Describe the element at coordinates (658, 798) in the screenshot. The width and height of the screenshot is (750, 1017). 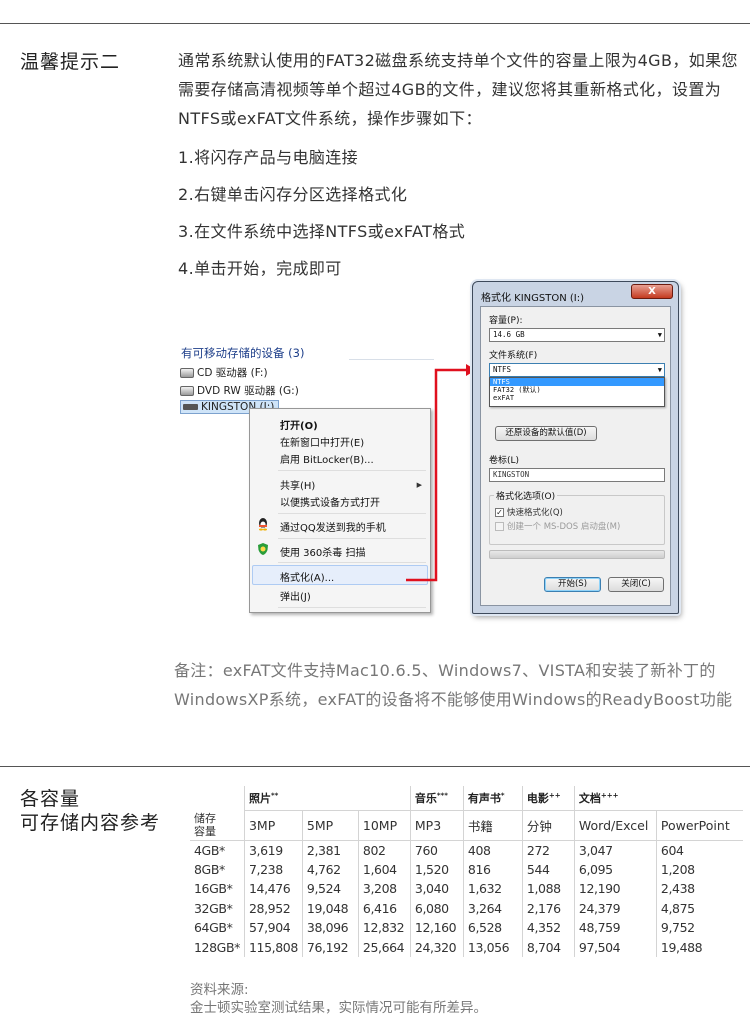
I see `group-documents: 文档+++` at that location.